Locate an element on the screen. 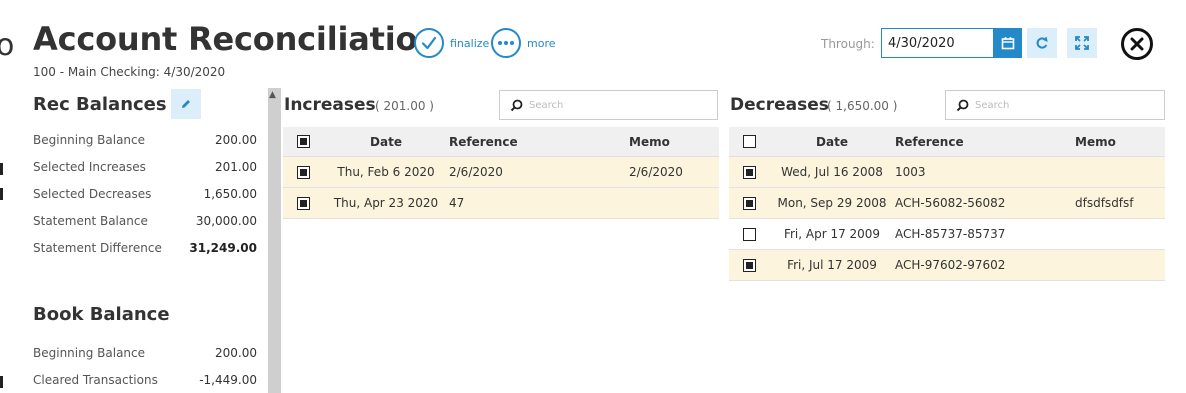  left-panel-scrollbar is located at coordinates (274, 240).